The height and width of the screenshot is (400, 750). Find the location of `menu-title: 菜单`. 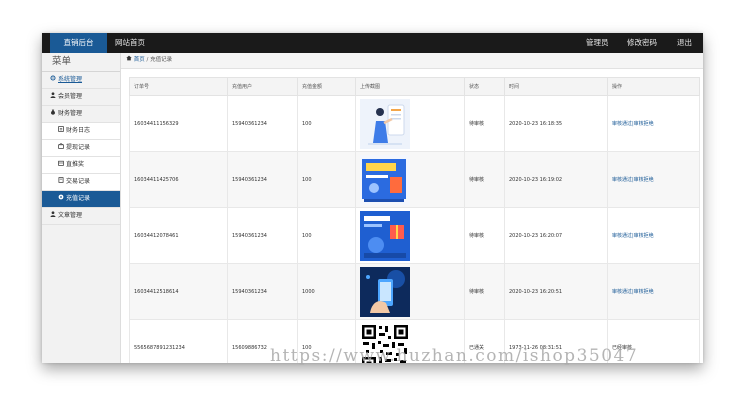

menu-title: 菜单 is located at coordinates (81, 62).